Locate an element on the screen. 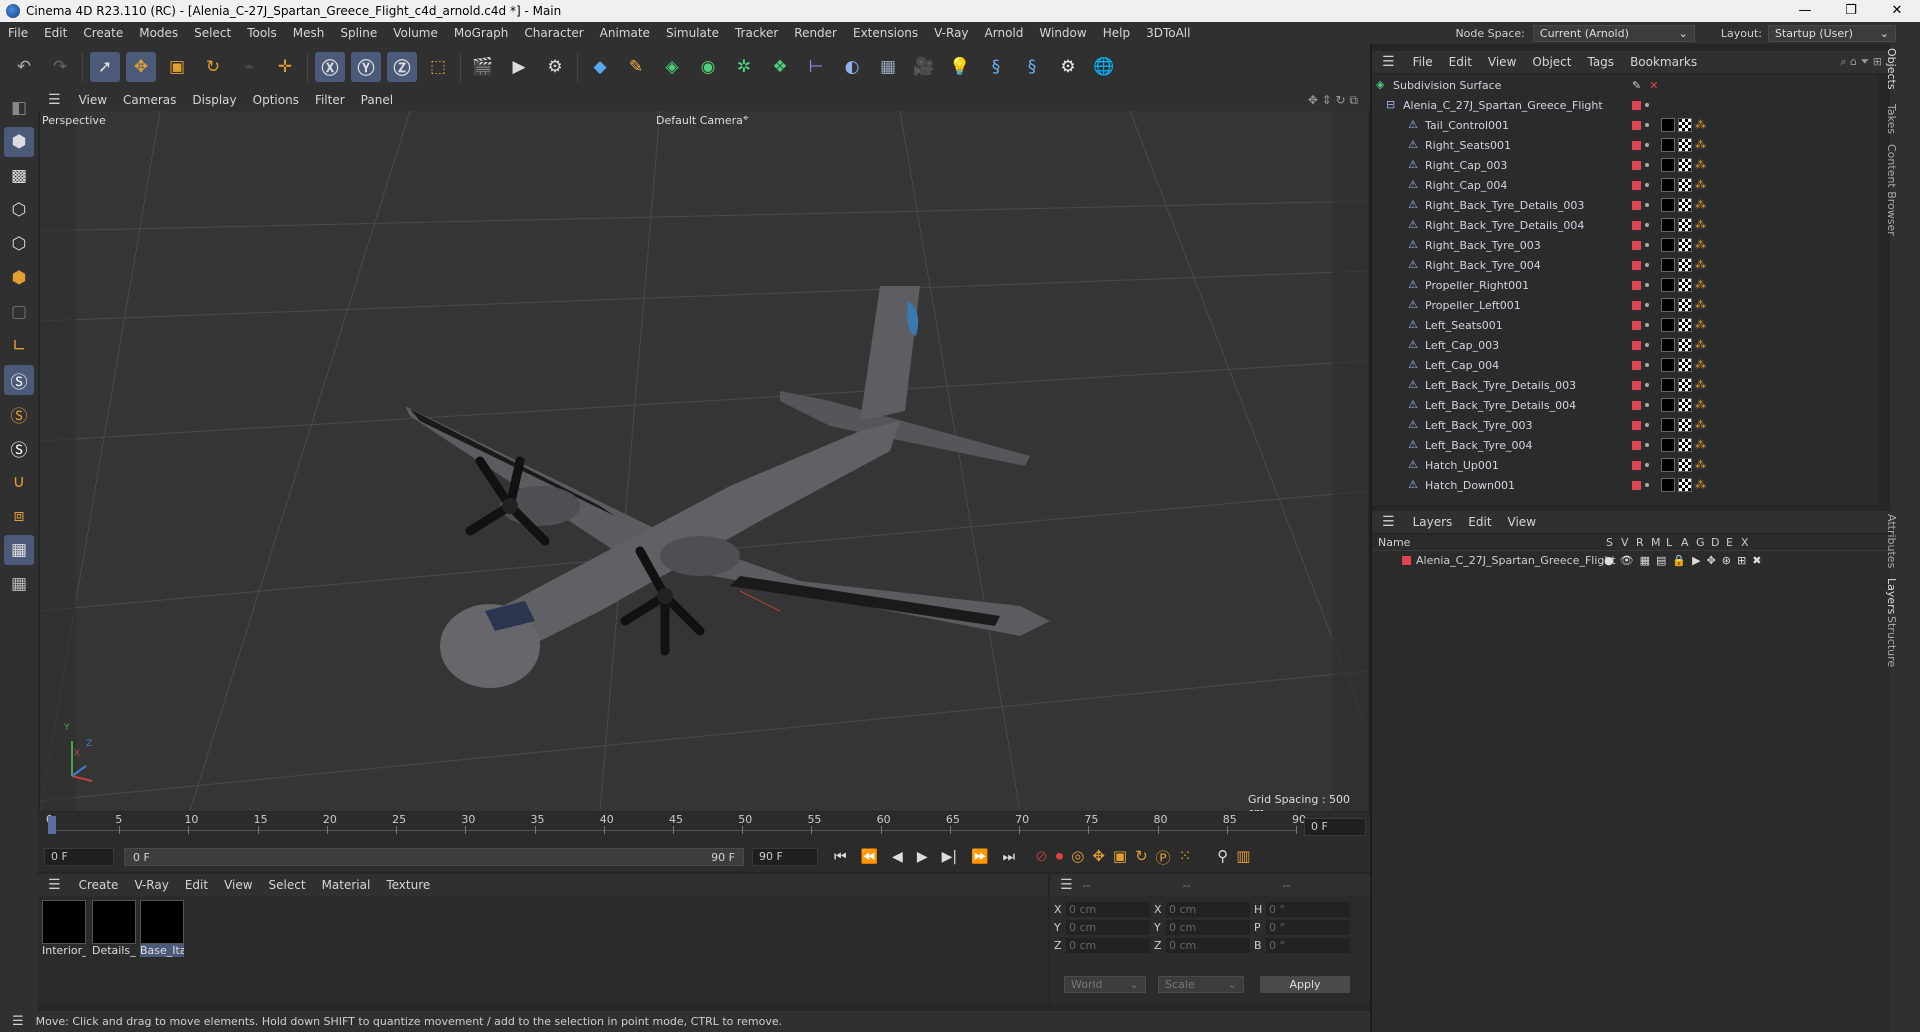 Image resolution: width=1920 pixels, height=1032 pixels. previous-frame-icon: ◀ is located at coordinates (897, 857).